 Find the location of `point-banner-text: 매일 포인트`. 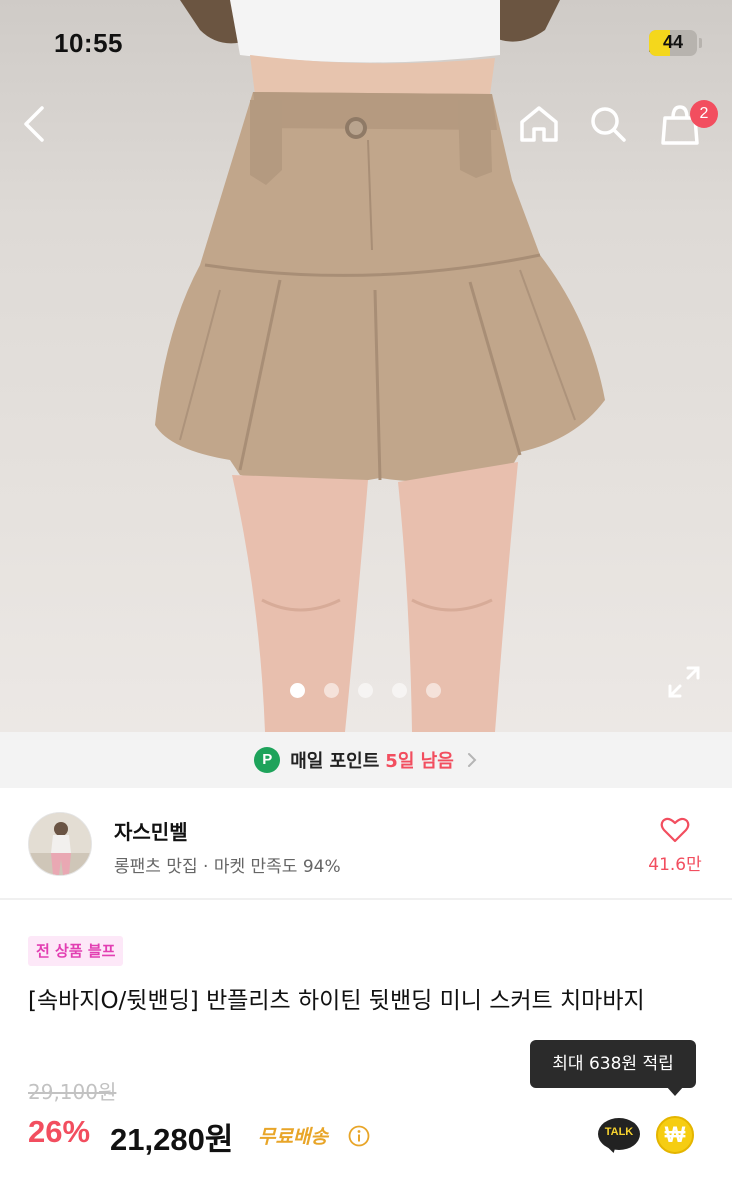

point-banner-text: 매일 포인트 is located at coordinates (335, 761).